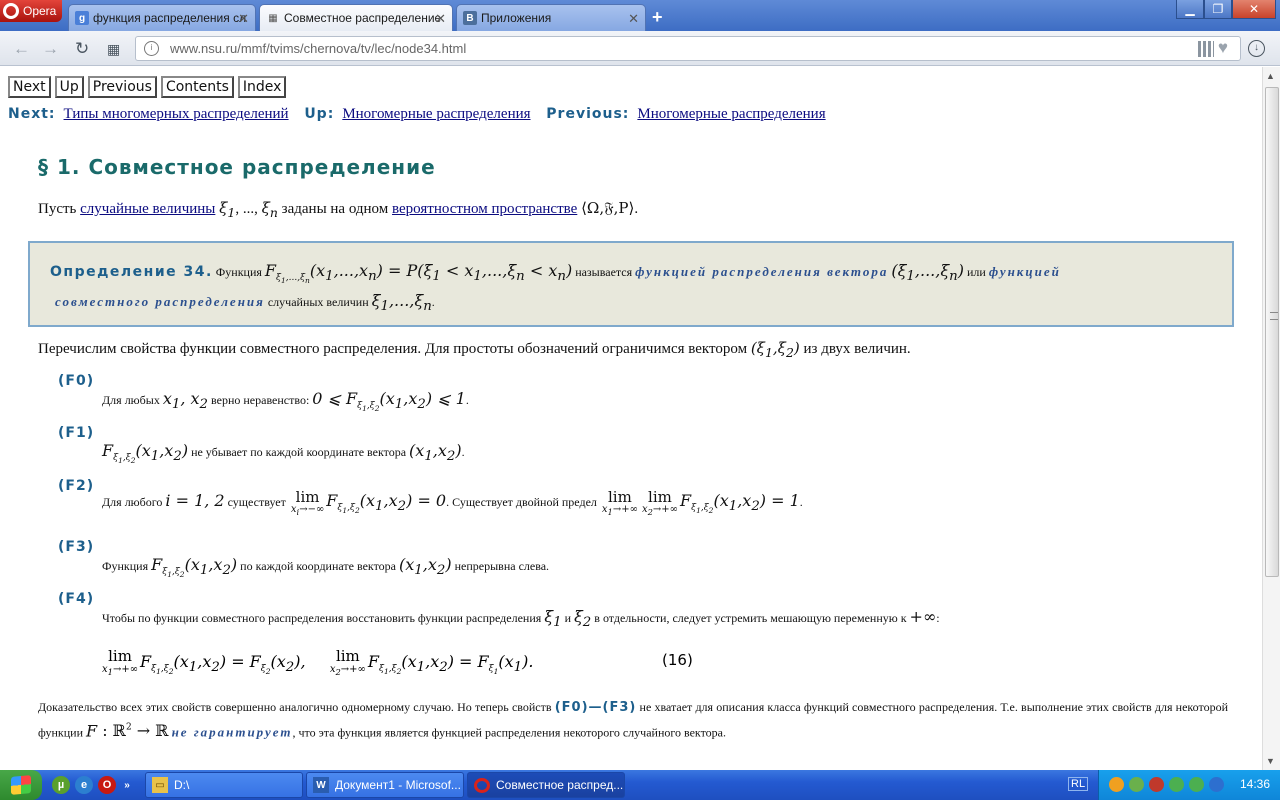  Describe the element at coordinates (923, 616) in the screenshot. I see `math-plus-infinity: +∞` at that location.